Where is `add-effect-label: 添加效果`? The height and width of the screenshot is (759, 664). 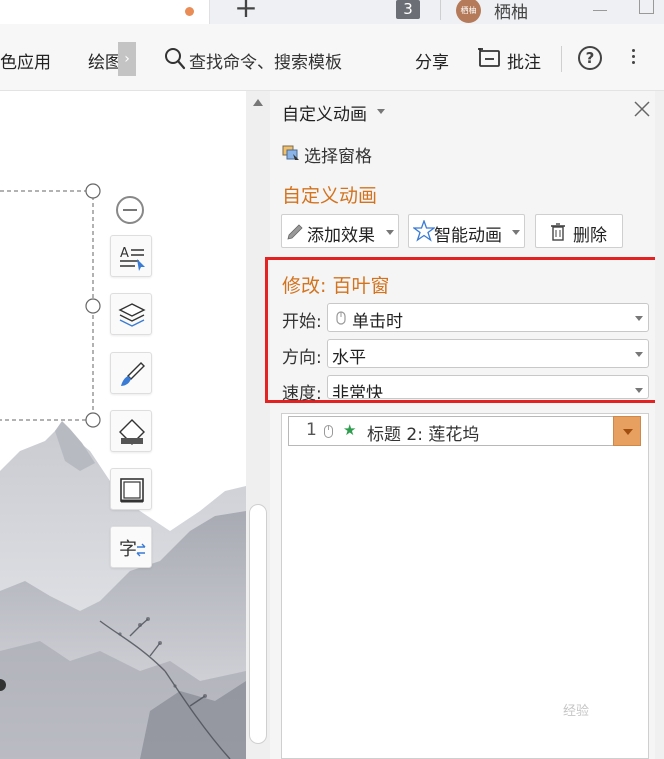
add-effect-label: 添加效果 is located at coordinates (341, 236).